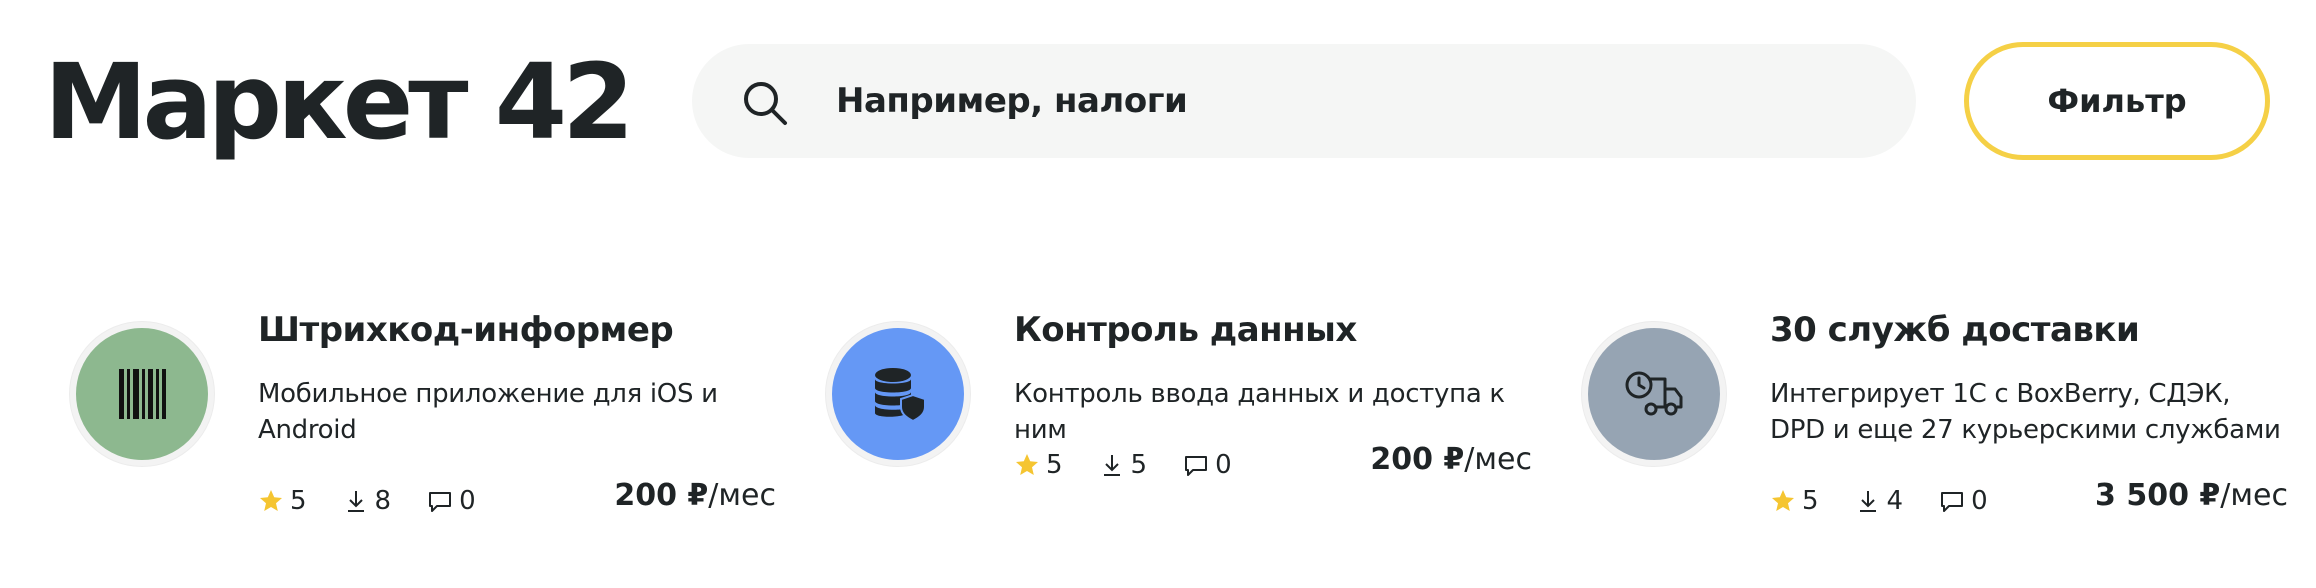 The height and width of the screenshot is (588, 2316). I want to click on database-shield-icon, so click(900, 395).